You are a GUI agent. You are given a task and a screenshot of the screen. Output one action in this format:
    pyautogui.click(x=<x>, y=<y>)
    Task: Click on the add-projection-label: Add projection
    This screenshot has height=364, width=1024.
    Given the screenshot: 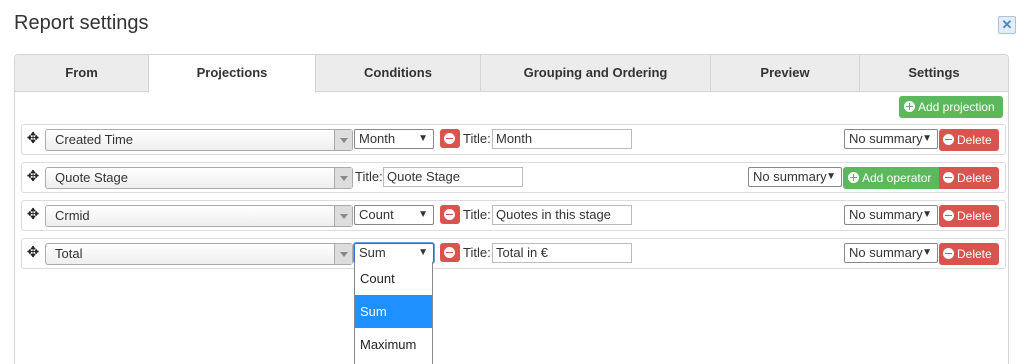 What is the action you would take?
    pyautogui.click(x=956, y=107)
    